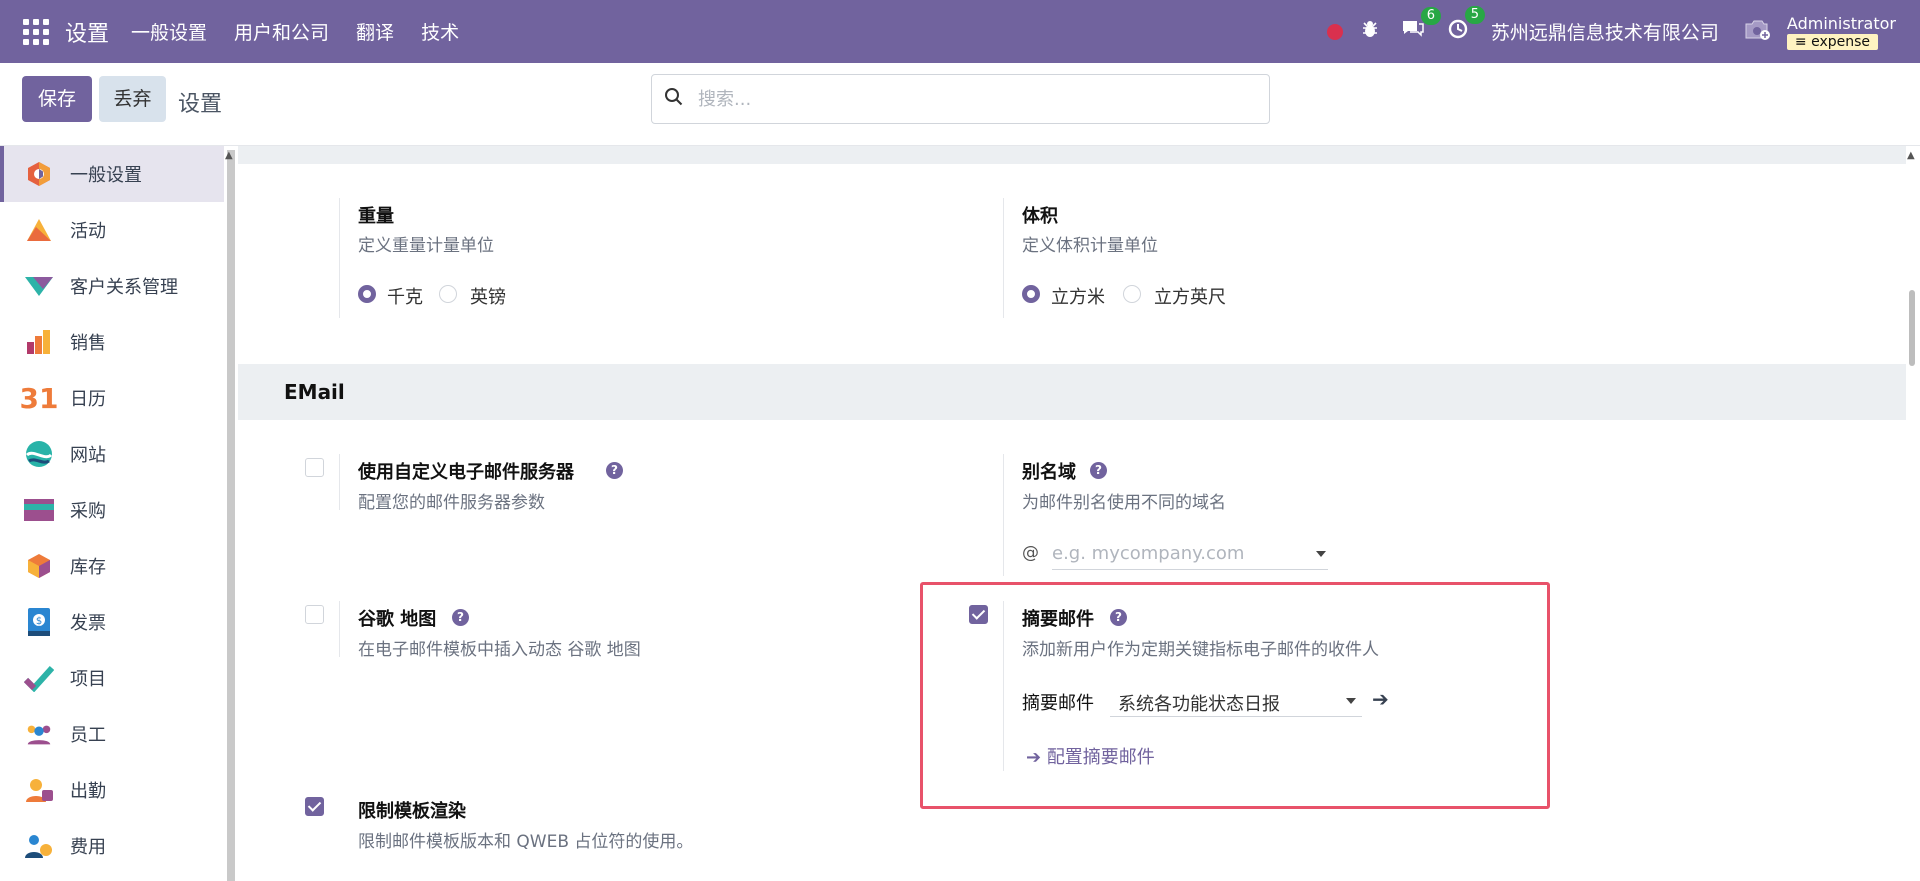 The width and height of the screenshot is (1920, 881). Describe the element at coordinates (57, 99) in the screenshot. I see `save-button: 保存` at that location.